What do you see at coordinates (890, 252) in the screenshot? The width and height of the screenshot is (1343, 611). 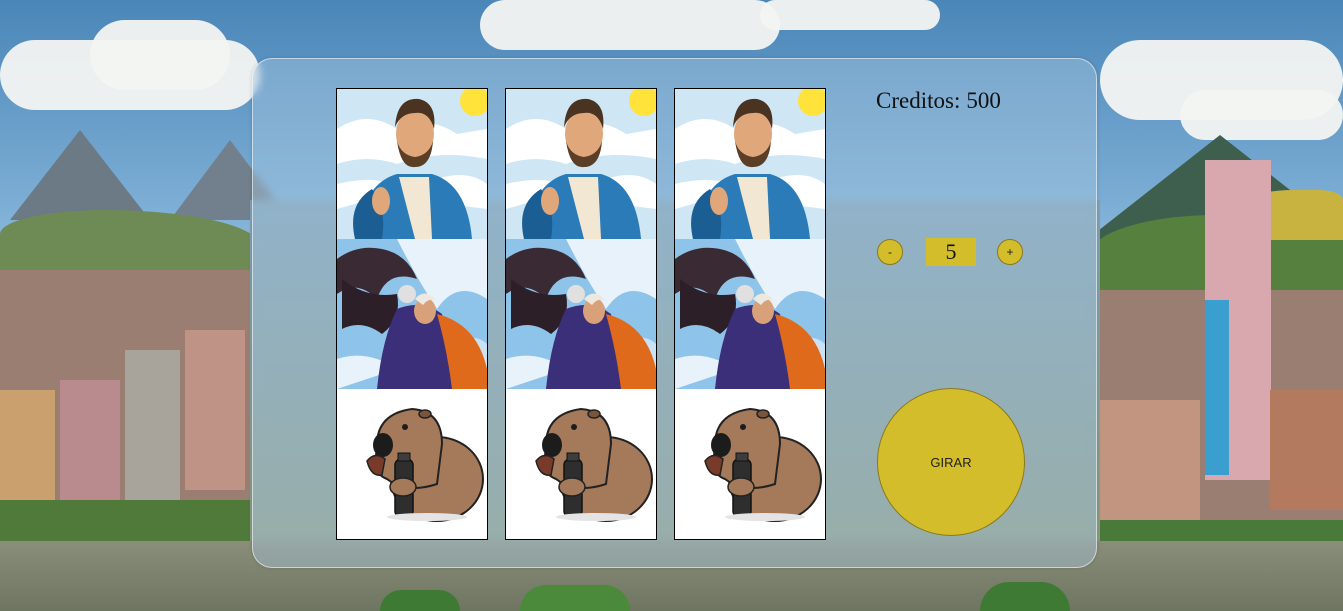 I see `decrease-bet-button: -` at bounding box center [890, 252].